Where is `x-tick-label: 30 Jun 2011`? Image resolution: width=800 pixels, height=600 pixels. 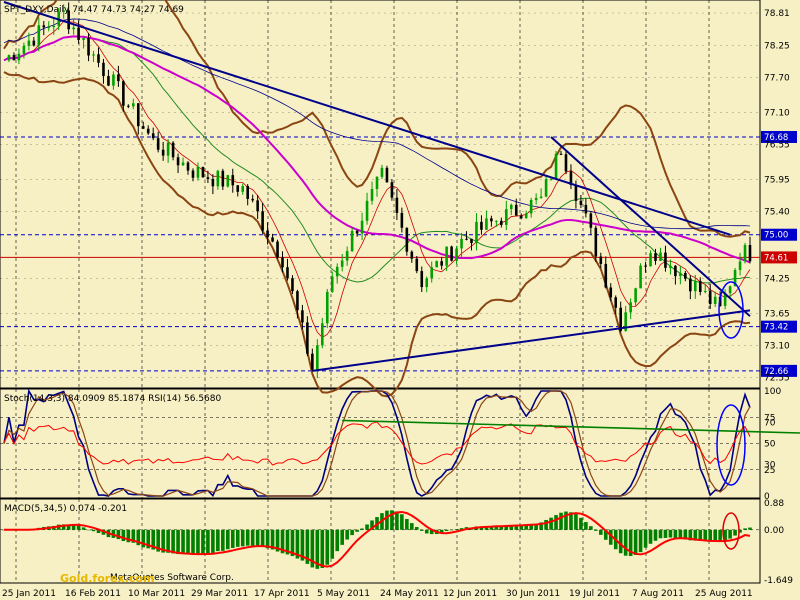 x-tick-label: 30 Jun 2011 is located at coordinates (533, 594).